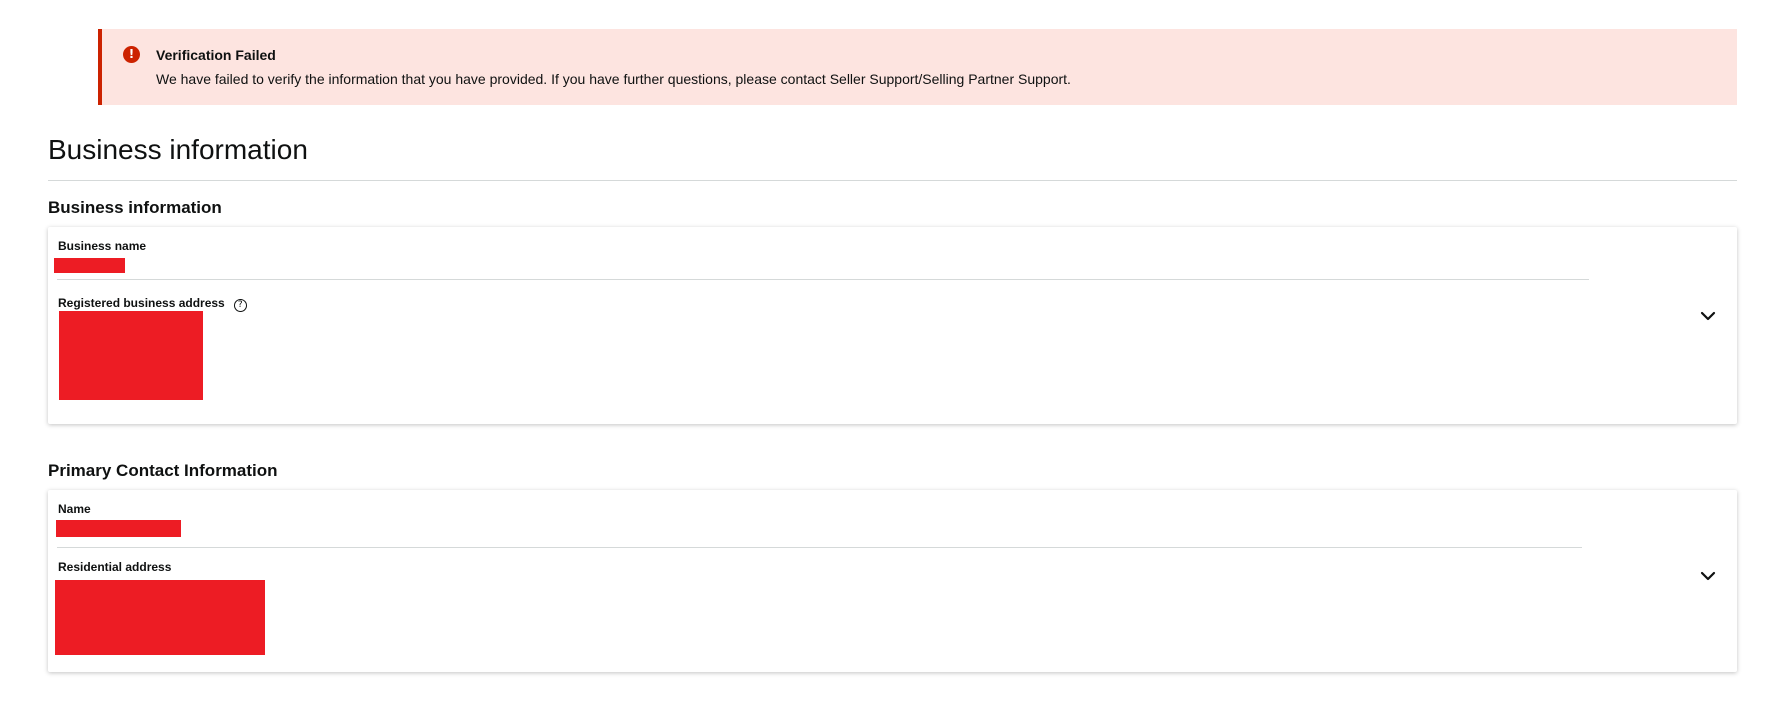 The width and height of the screenshot is (1781, 705). What do you see at coordinates (160, 617) in the screenshot?
I see `residential-address-value-redacted` at bounding box center [160, 617].